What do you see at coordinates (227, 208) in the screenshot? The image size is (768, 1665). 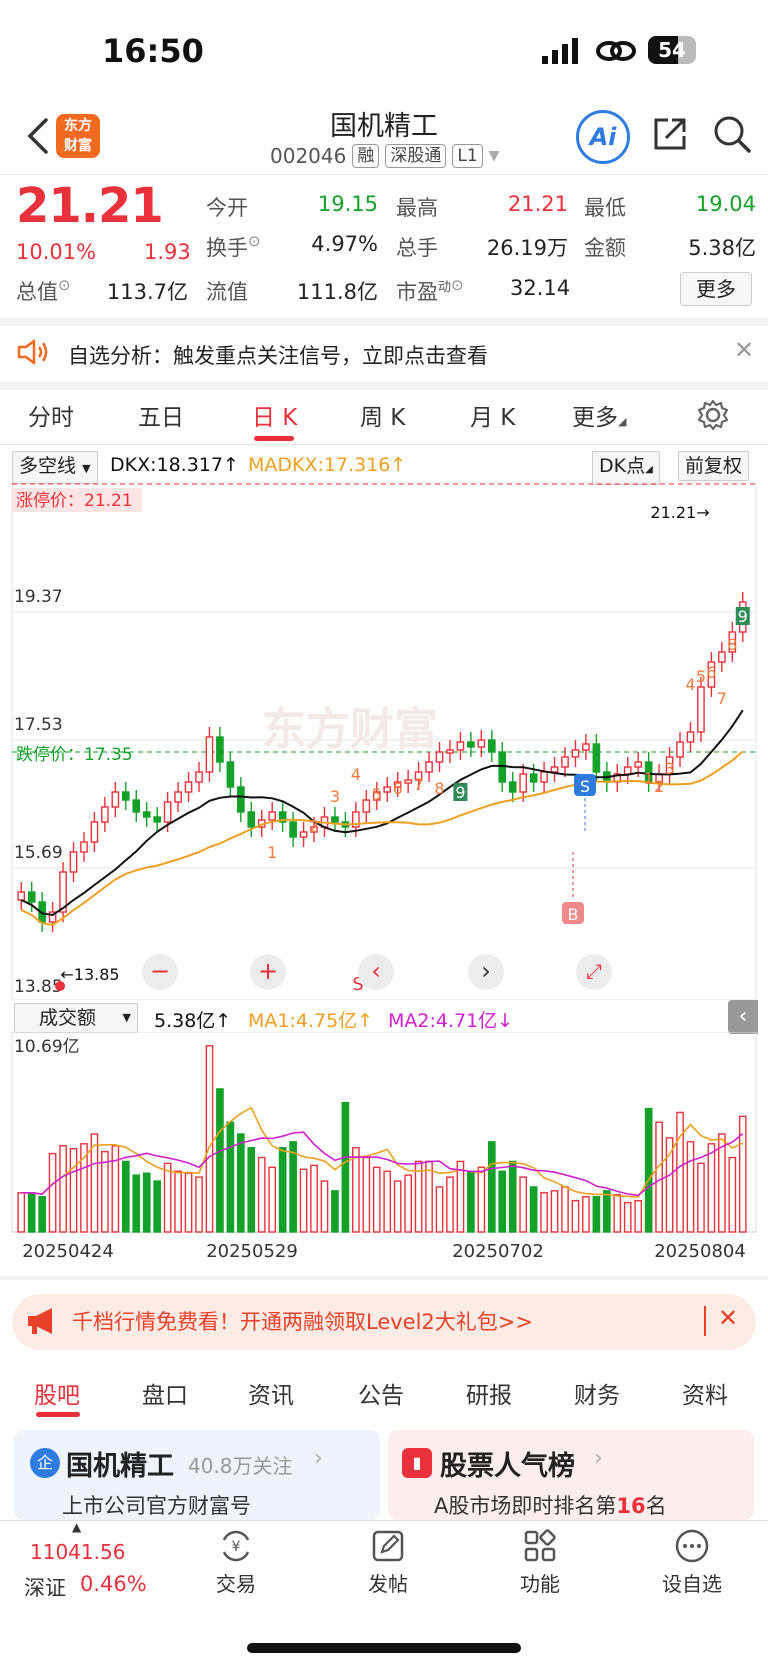 I see `open-label: 今开` at bounding box center [227, 208].